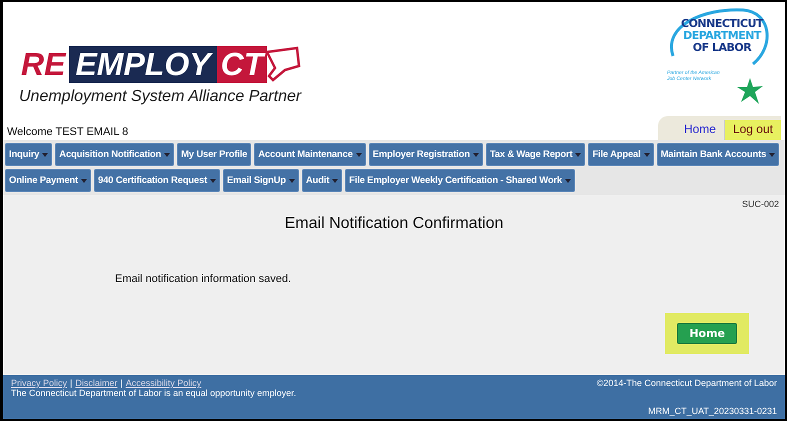 This screenshot has width=787, height=421. What do you see at coordinates (707, 333) in the screenshot?
I see `home-button: Home` at bounding box center [707, 333].